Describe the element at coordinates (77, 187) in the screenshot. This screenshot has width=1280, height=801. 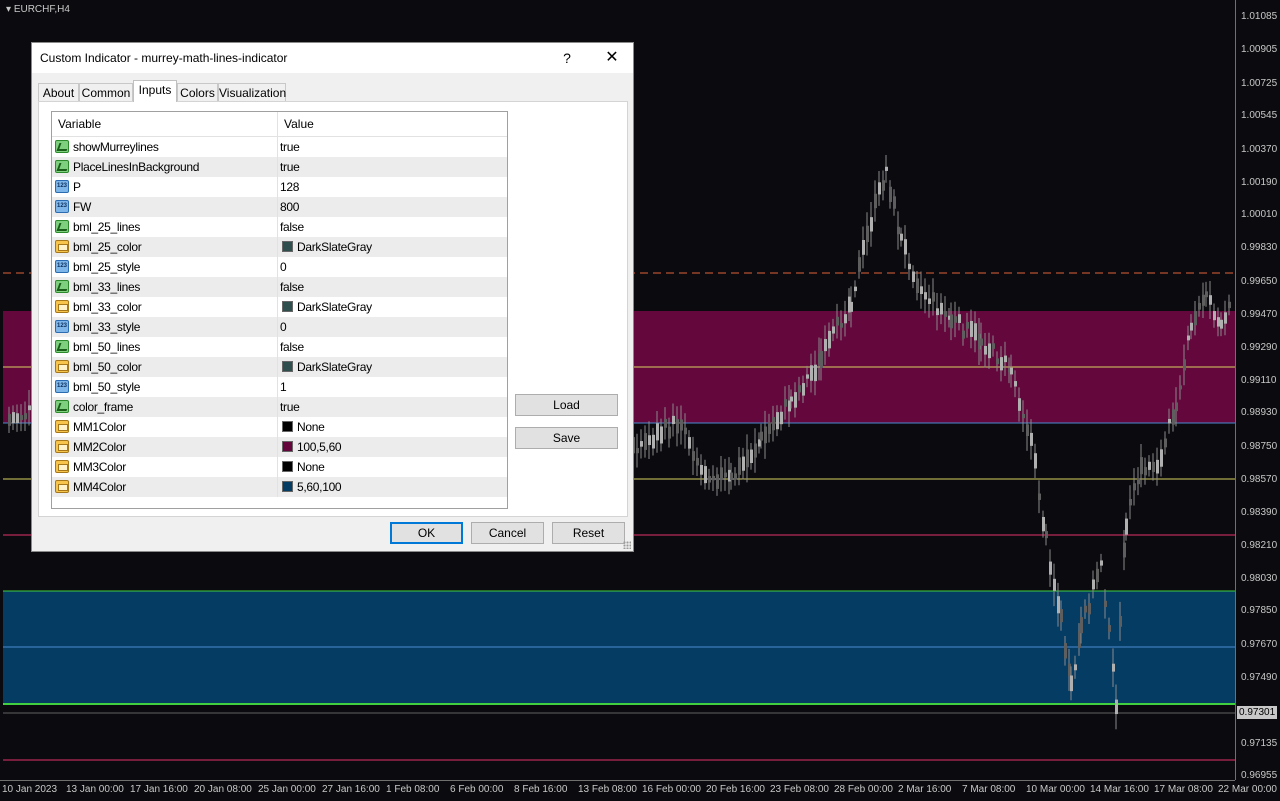
I see `row-variable: P` at that location.